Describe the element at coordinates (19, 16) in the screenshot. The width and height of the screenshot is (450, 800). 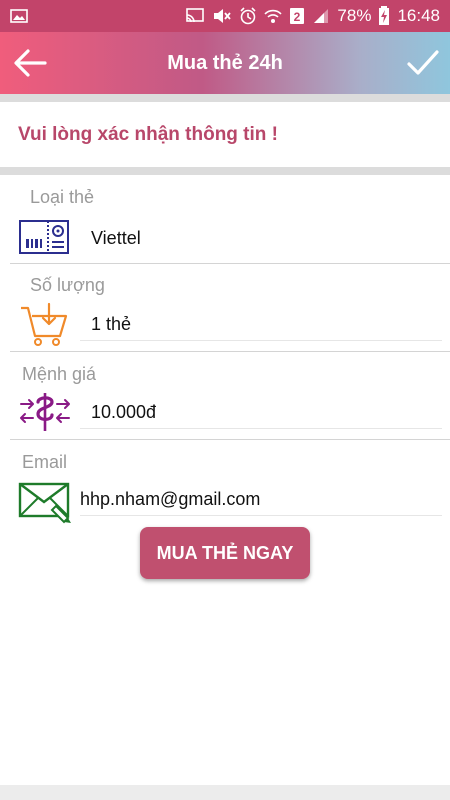
I see `image-icon` at that location.